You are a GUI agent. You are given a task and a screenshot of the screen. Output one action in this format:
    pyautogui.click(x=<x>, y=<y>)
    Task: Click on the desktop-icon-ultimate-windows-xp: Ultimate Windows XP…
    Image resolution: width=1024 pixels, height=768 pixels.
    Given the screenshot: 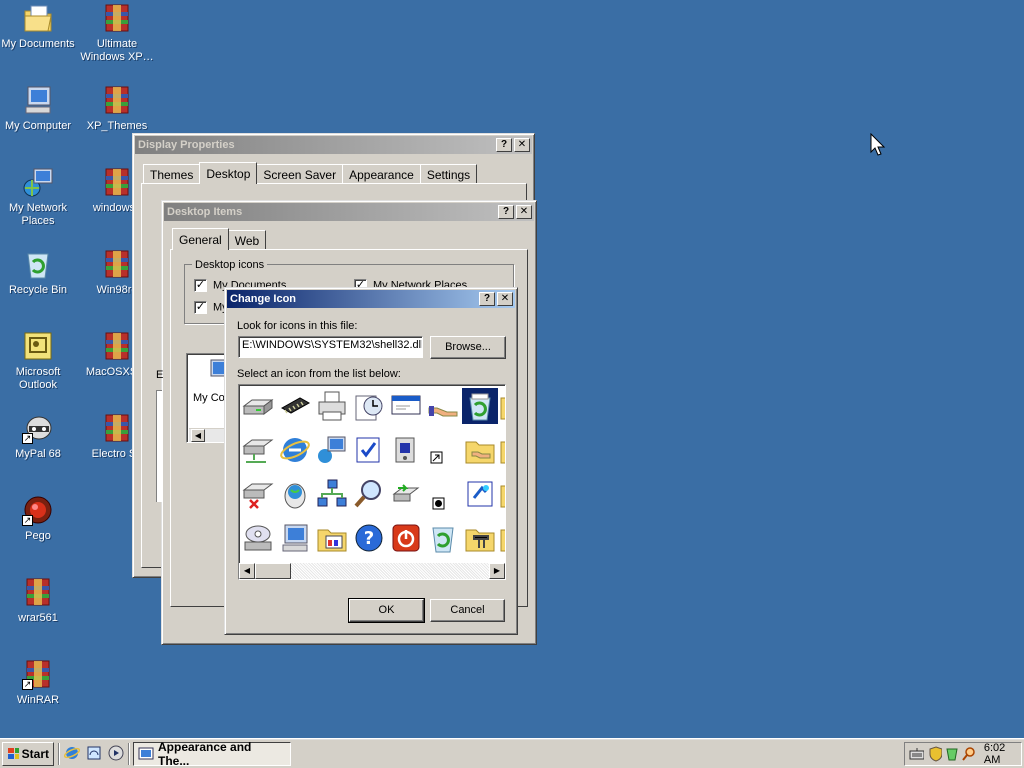 What is the action you would take?
    pyautogui.click(x=117, y=33)
    